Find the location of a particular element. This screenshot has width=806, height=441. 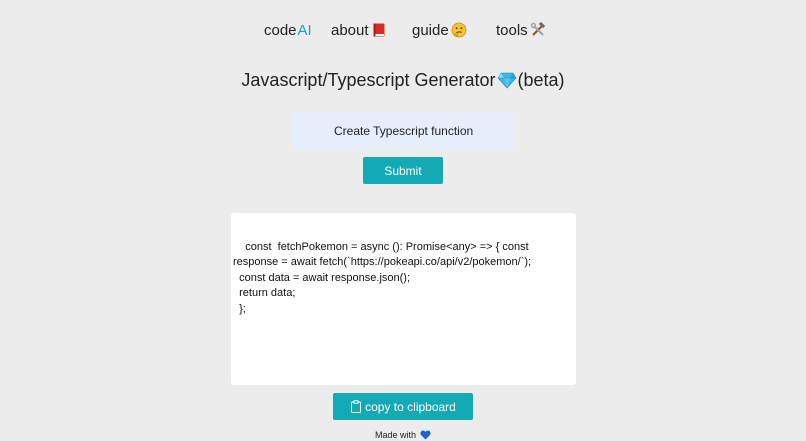

brand-logo-link: code AI is located at coordinates (288, 30).